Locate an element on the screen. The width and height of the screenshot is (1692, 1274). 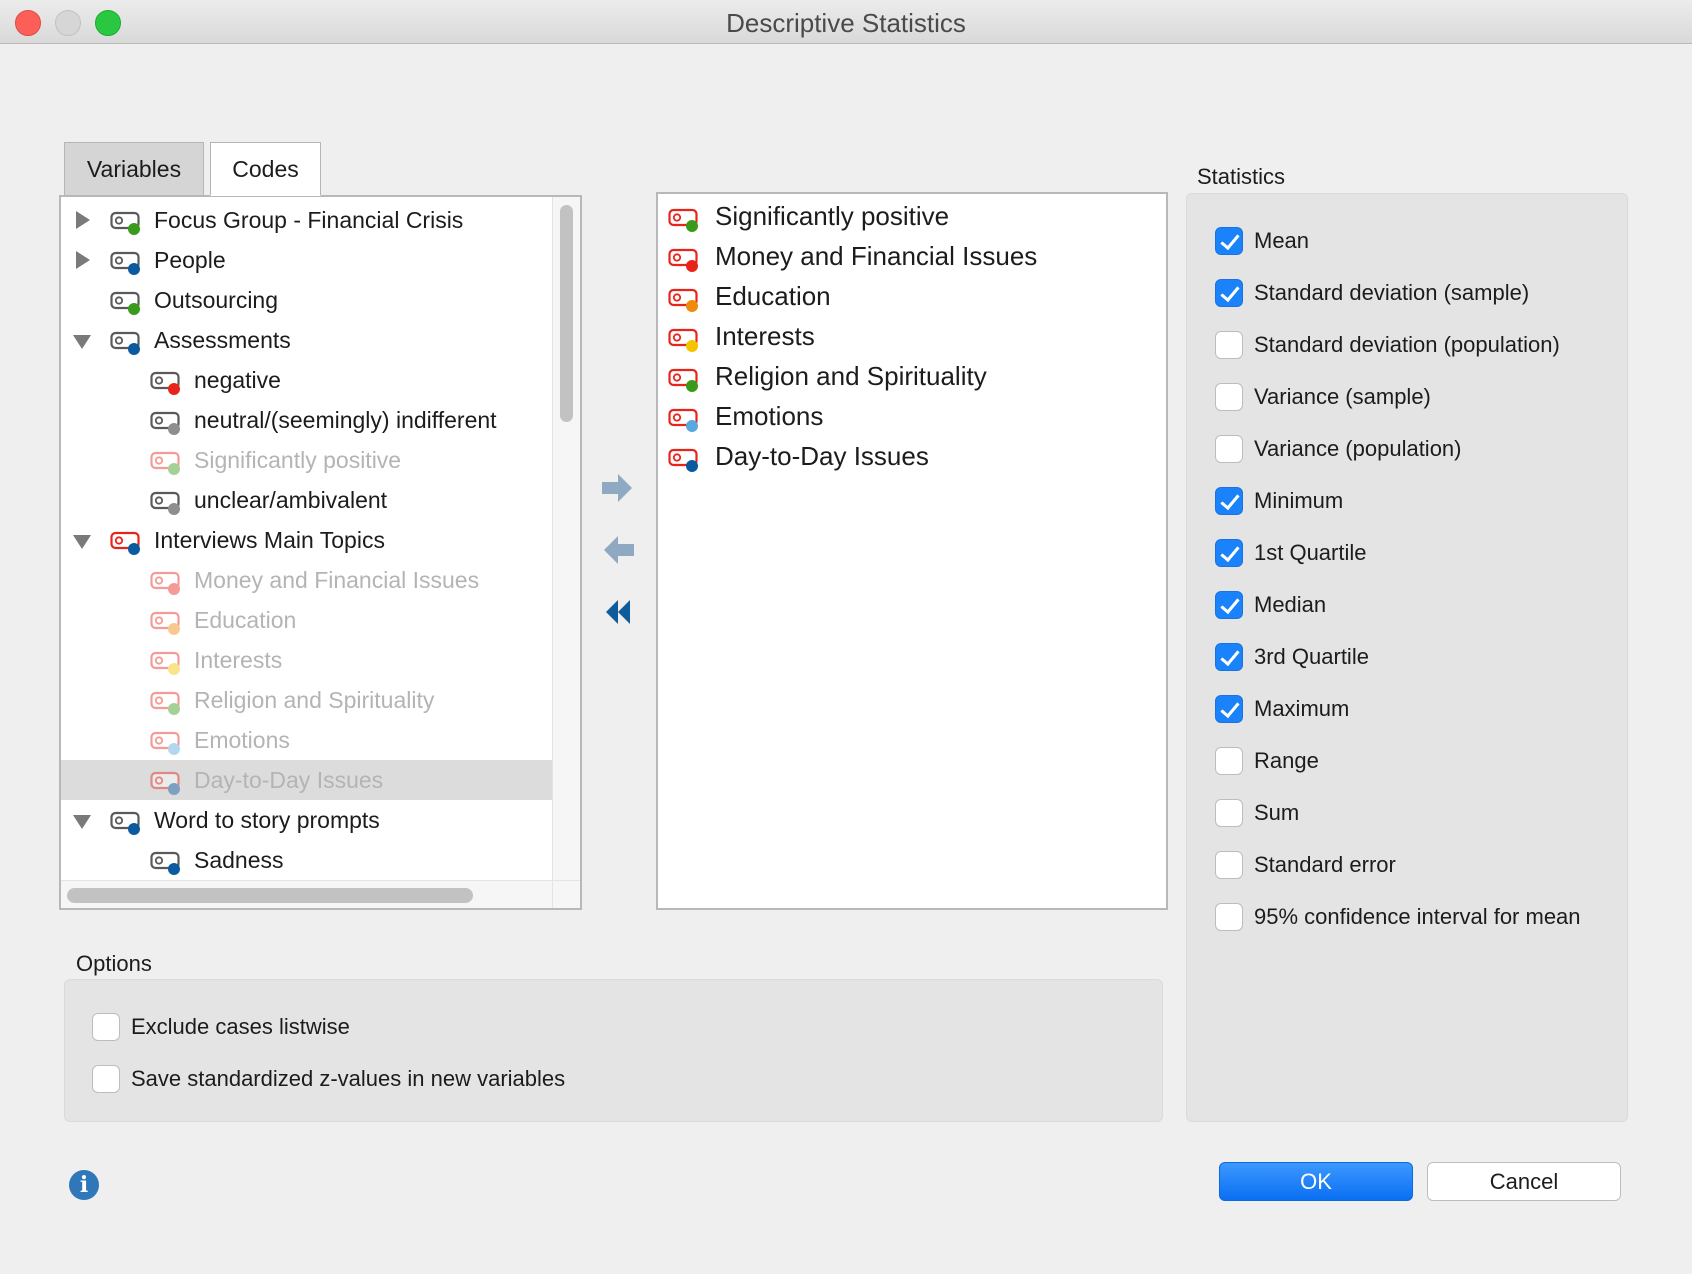
checkbox-label: Maximum is located at coordinates (1302, 708).